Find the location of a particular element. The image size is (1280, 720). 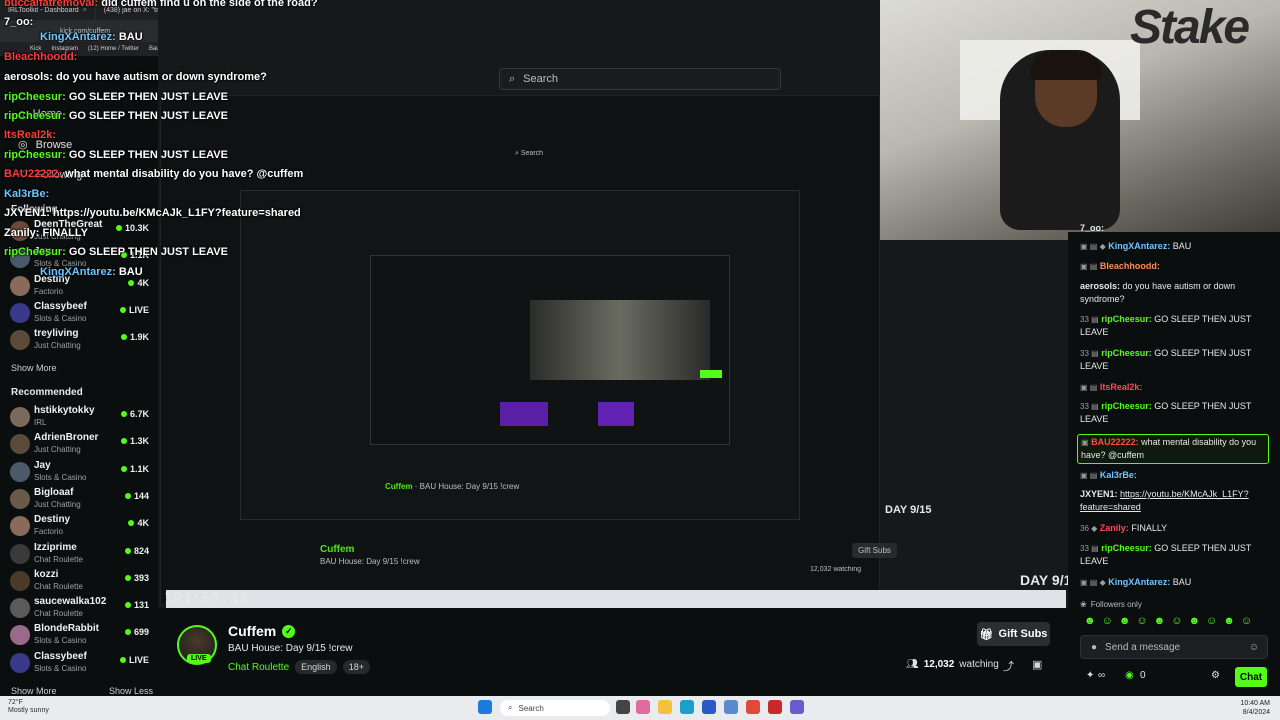

channel-viewer-count: 144 is located at coordinates (141, 495).